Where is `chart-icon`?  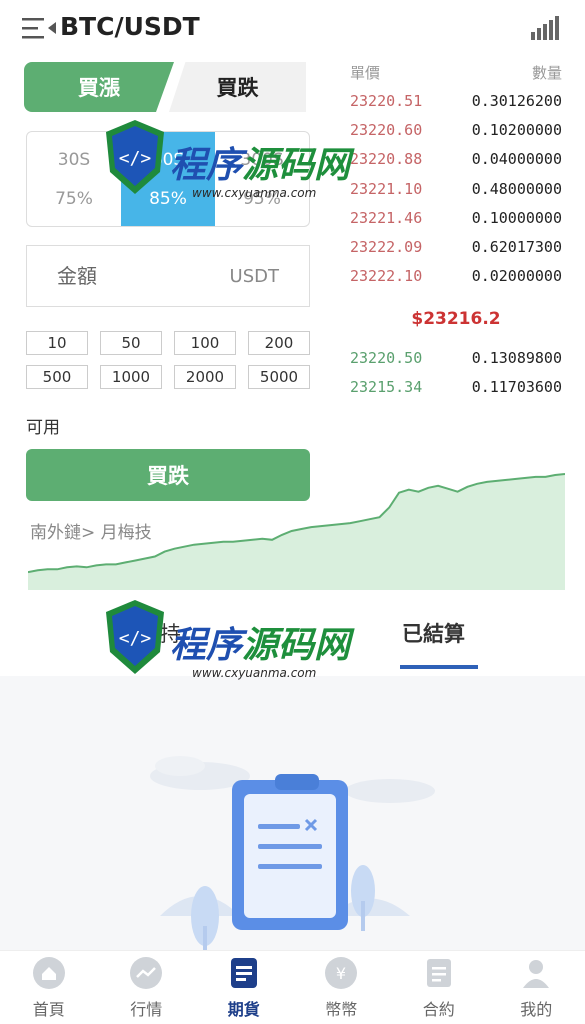
chart-icon is located at coordinates (146, 973).